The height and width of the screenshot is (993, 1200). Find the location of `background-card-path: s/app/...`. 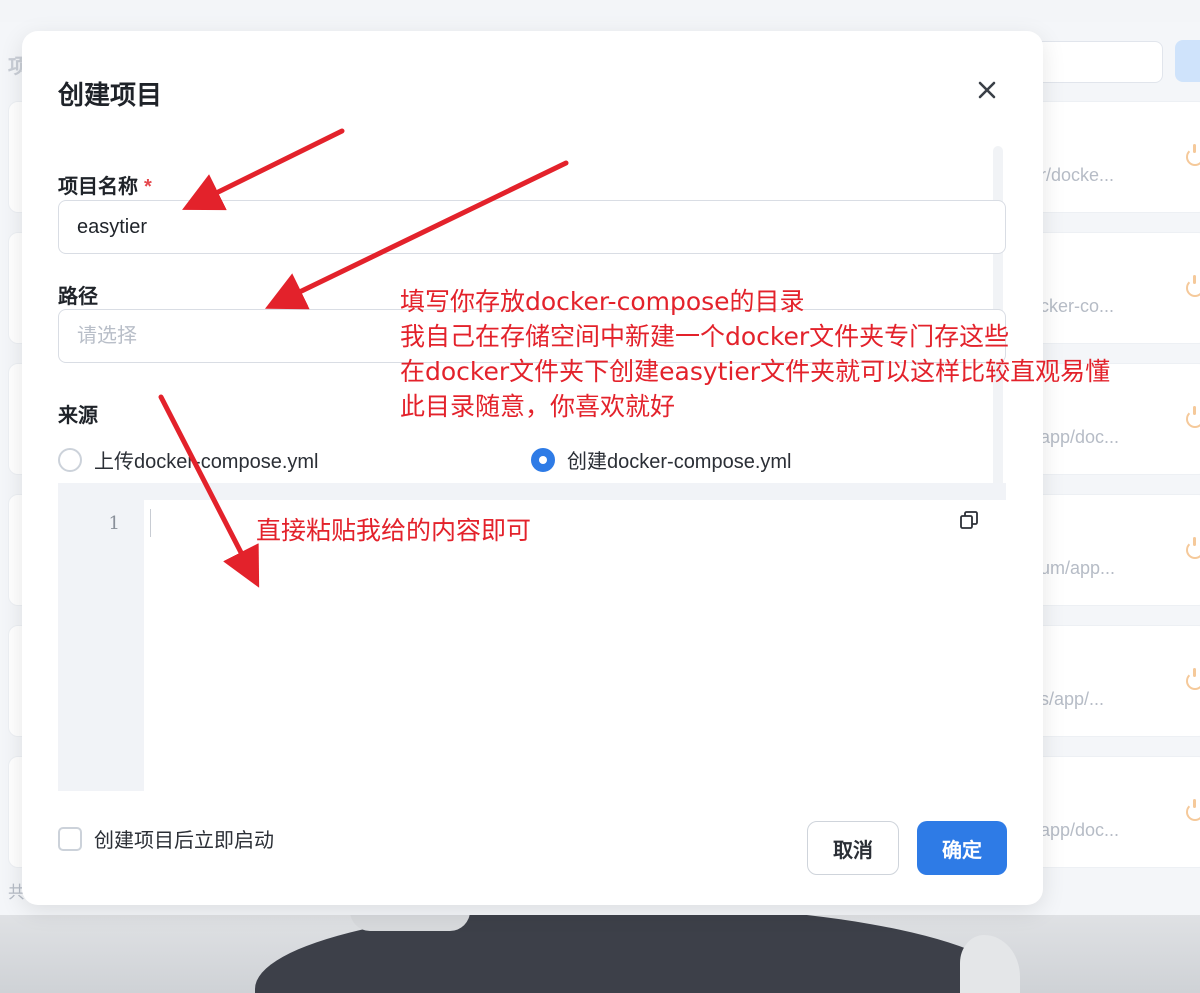

background-card-path: s/app/... is located at coordinates (1072, 699).